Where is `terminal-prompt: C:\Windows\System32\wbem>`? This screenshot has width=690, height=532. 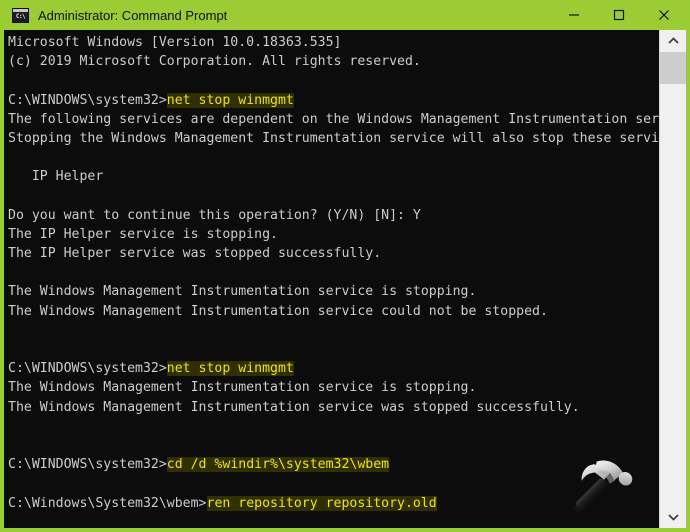
terminal-prompt: C:\Windows\System32\wbem> is located at coordinates (107, 503).